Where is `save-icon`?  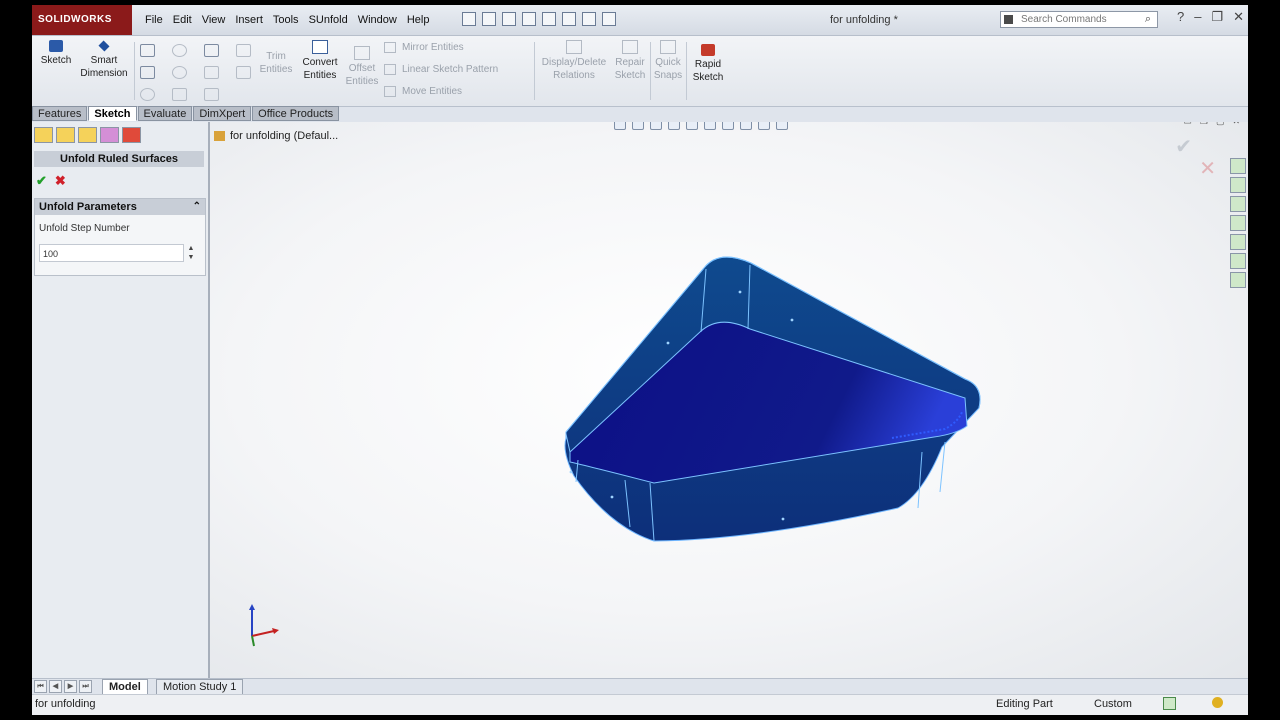
save-icon is located at coordinates (509, 19).